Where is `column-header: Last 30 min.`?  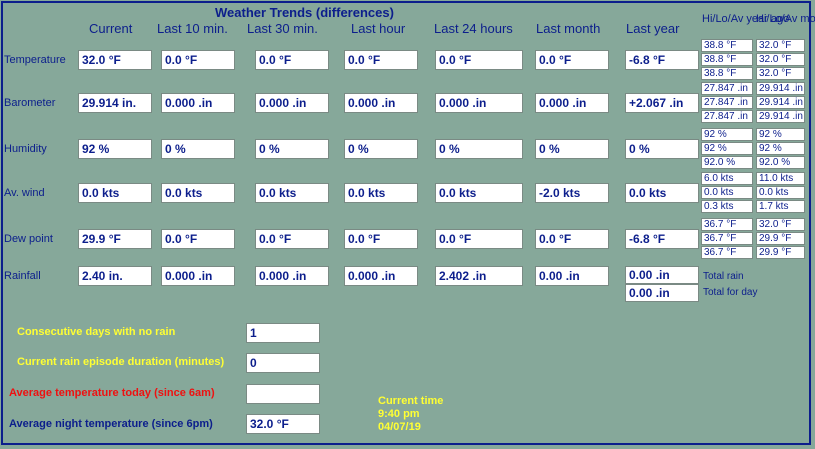
column-header: Last 30 min. is located at coordinates (282, 28).